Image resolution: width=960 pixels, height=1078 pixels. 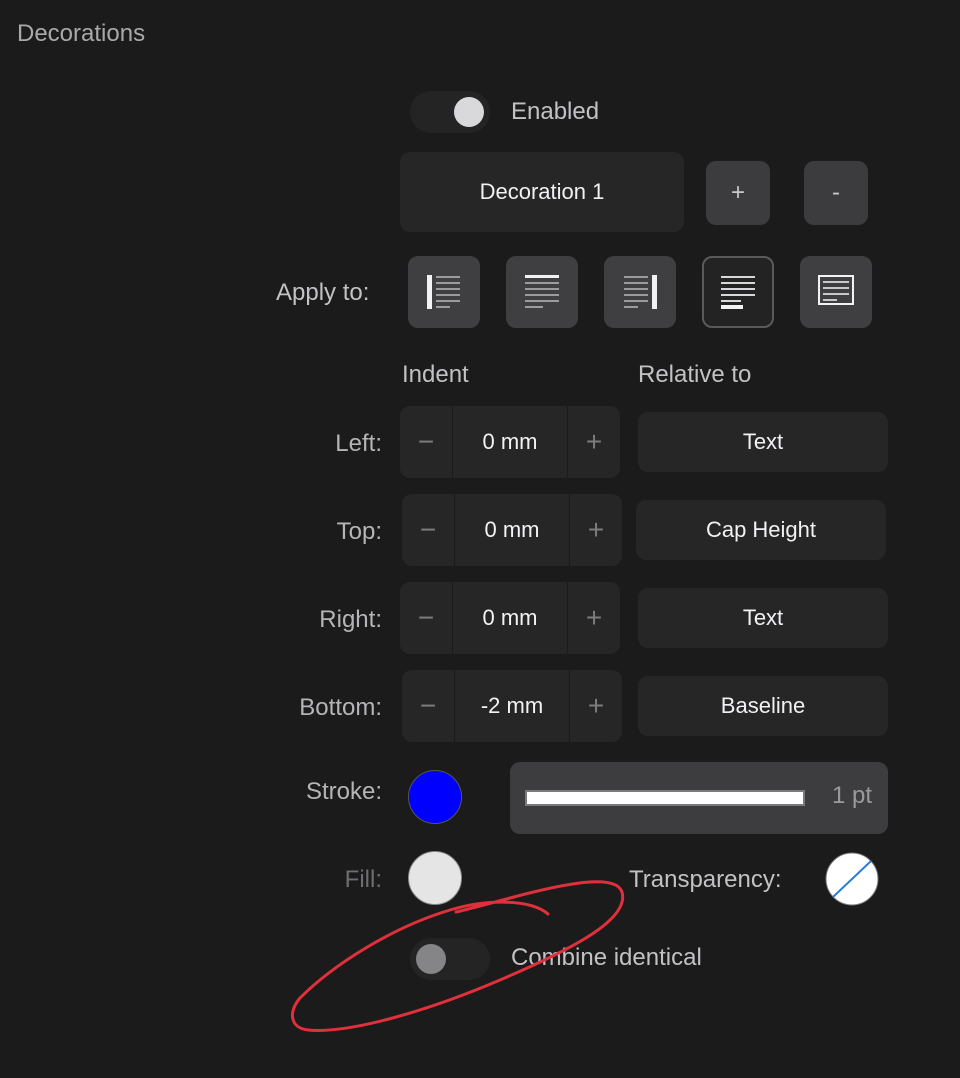 I want to click on bottom-indent-stepper: − -2 mm +, so click(x=512, y=706).